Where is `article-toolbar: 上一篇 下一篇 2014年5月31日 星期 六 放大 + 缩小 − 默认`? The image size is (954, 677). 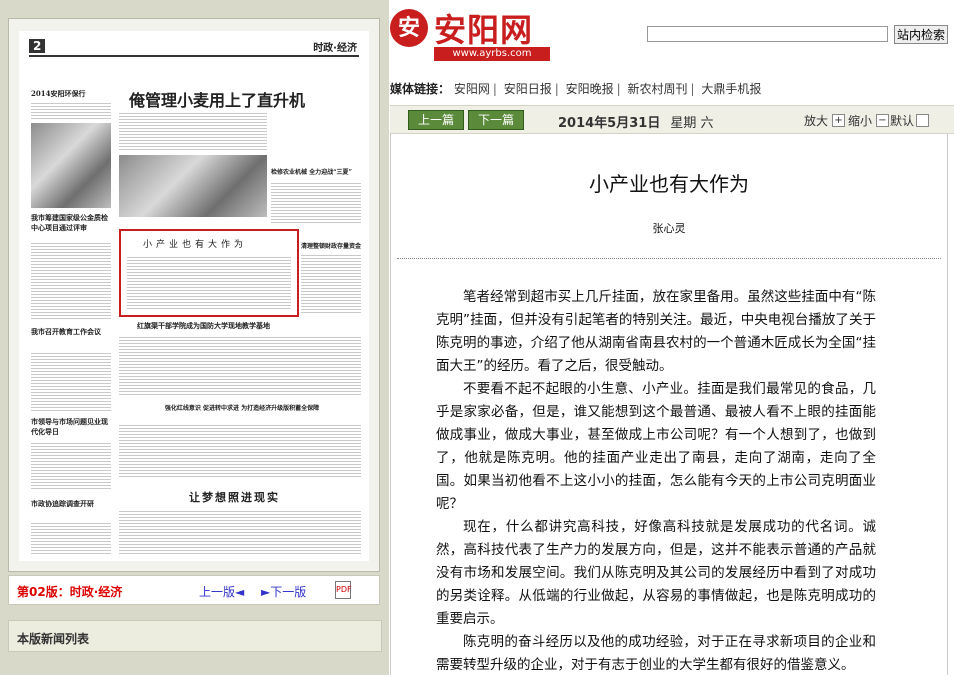 article-toolbar: 上一篇 下一篇 2014年5月31日 星期 六 放大 + 缩小 − 默认 is located at coordinates (672, 119).